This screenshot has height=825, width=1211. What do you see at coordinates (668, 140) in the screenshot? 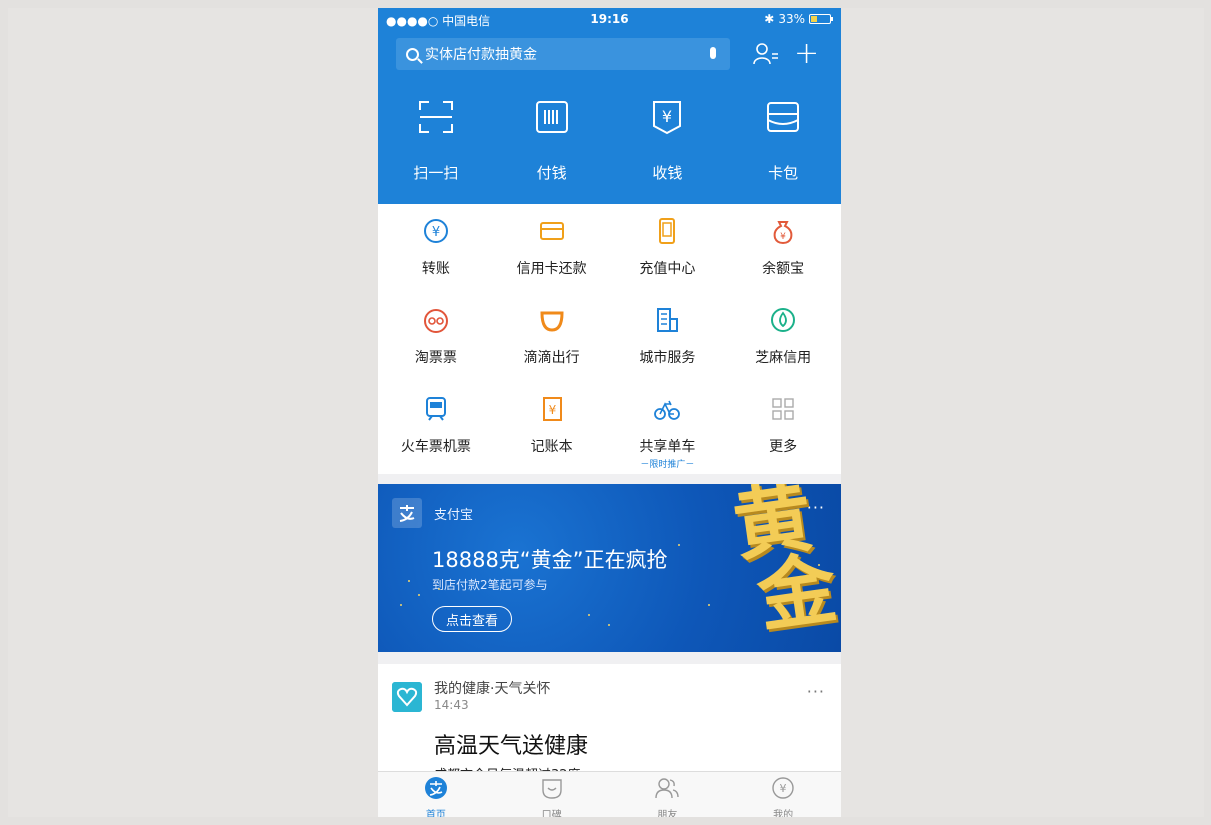
I see `quick-receive: ¥ 收钱` at bounding box center [668, 140].